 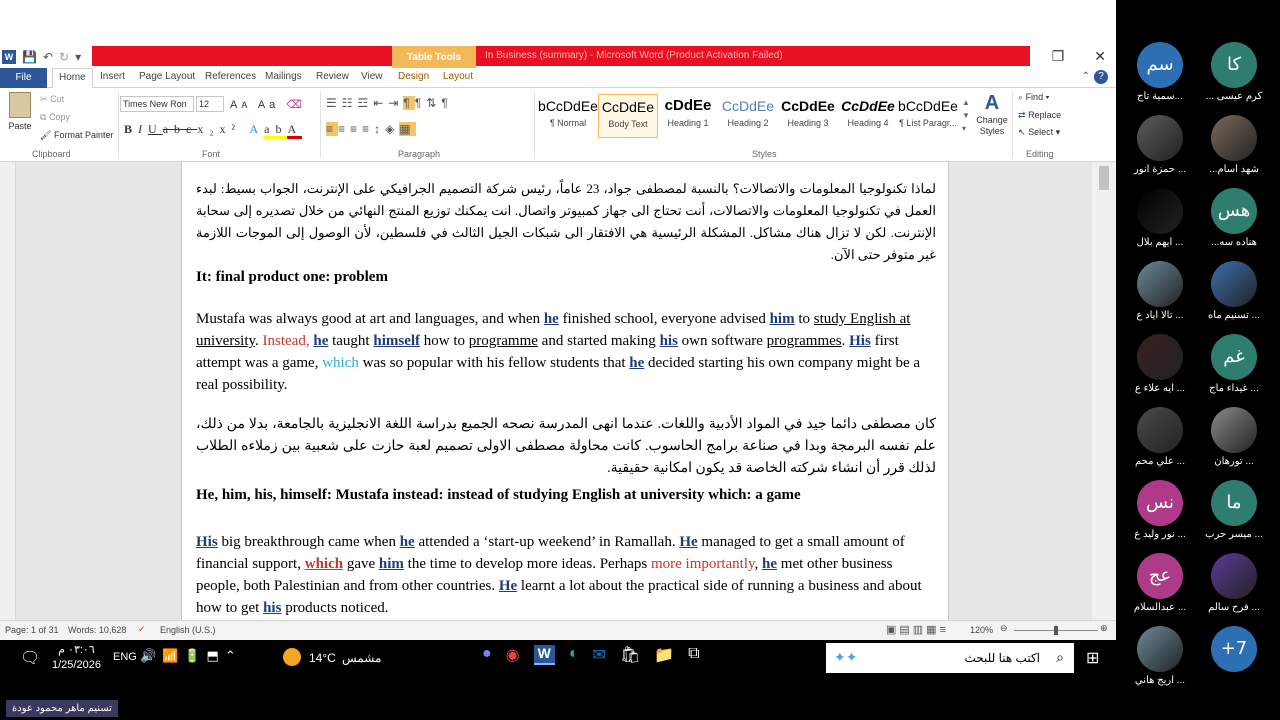 I want to click on highlight-icon: ab, so click(x=276, y=130).